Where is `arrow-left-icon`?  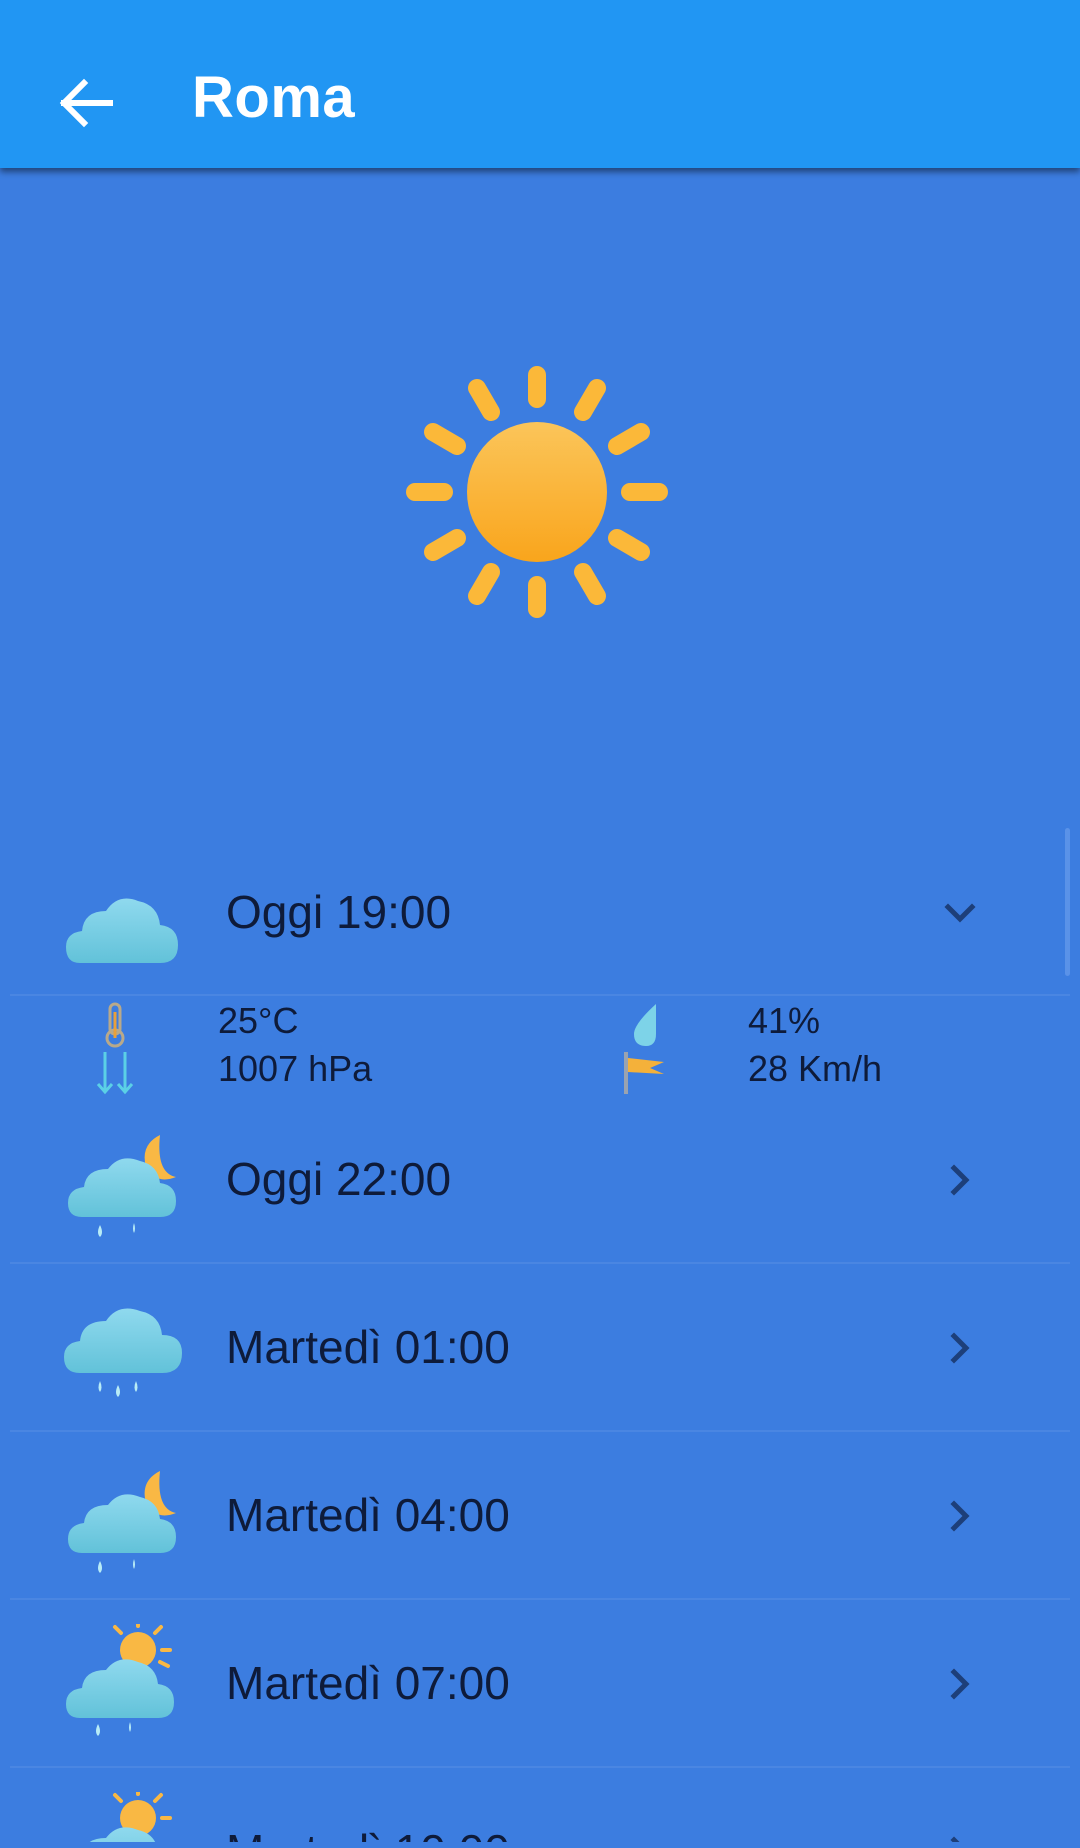 arrow-left-icon is located at coordinates (86, 103).